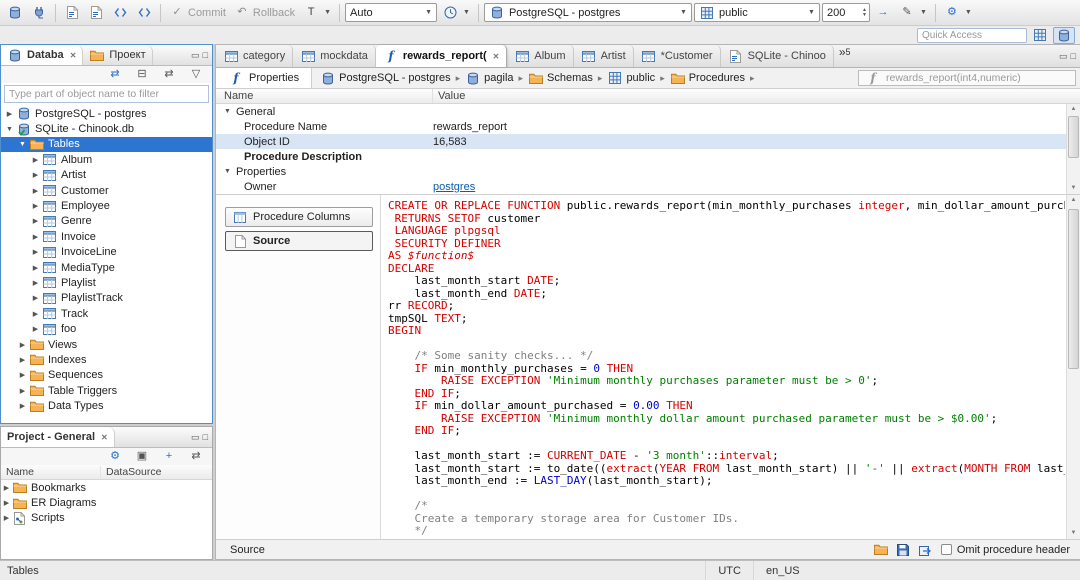 The width and height of the screenshot is (1080, 580). What do you see at coordinates (106, 298) in the screenshot?
I see `tree-item-playlisttrack: ▶ PlaylistTrack` at bounding box center [106, 298].